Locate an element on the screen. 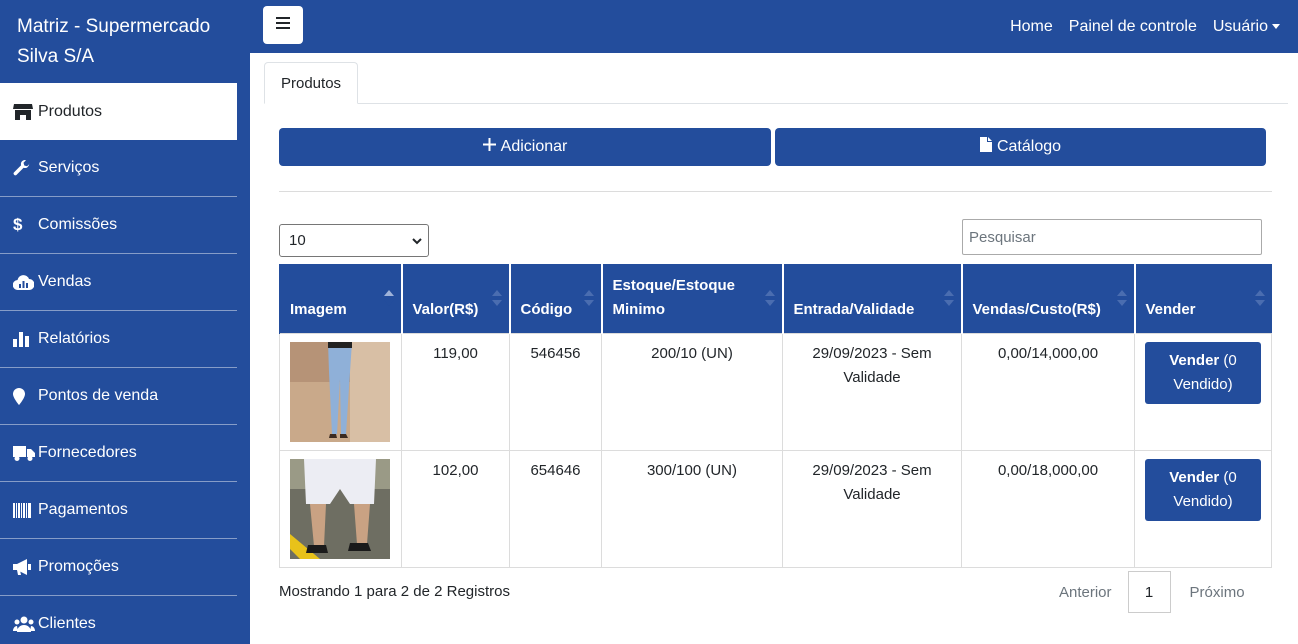  user-dropdown: Usuário is located at coordinates (1246, 27).